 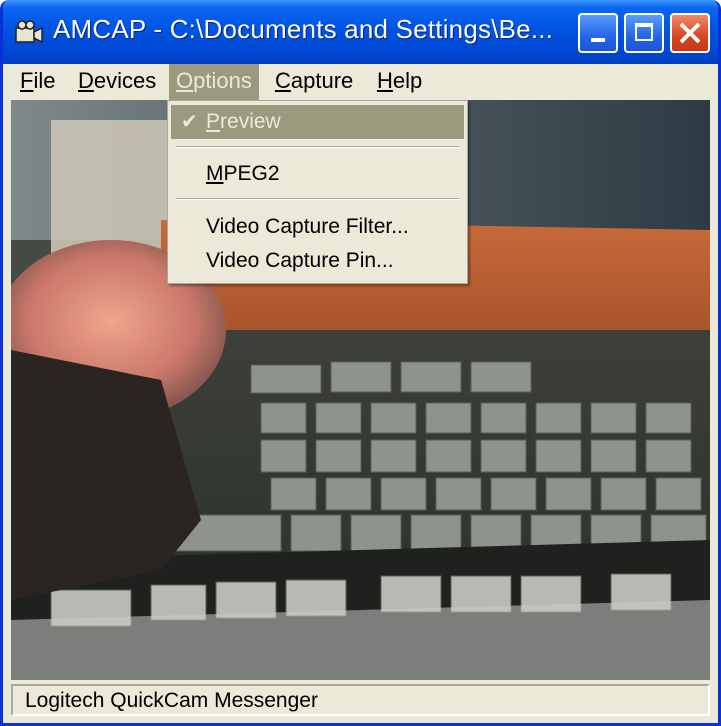 What do you see at coordinates (314, 82) in the screenshot?
I see `menu-capture: Capture` at bounding box center [314, 82].